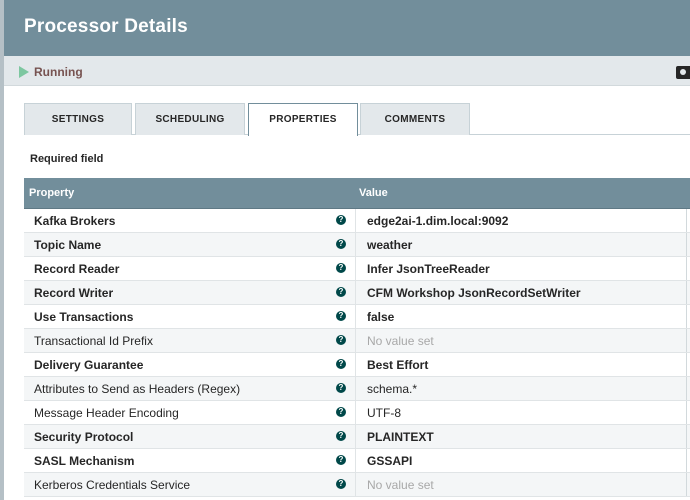 This screenshot has height=500, width=690. I want to click on dialog-header: Processor Details, so click(347, 28).